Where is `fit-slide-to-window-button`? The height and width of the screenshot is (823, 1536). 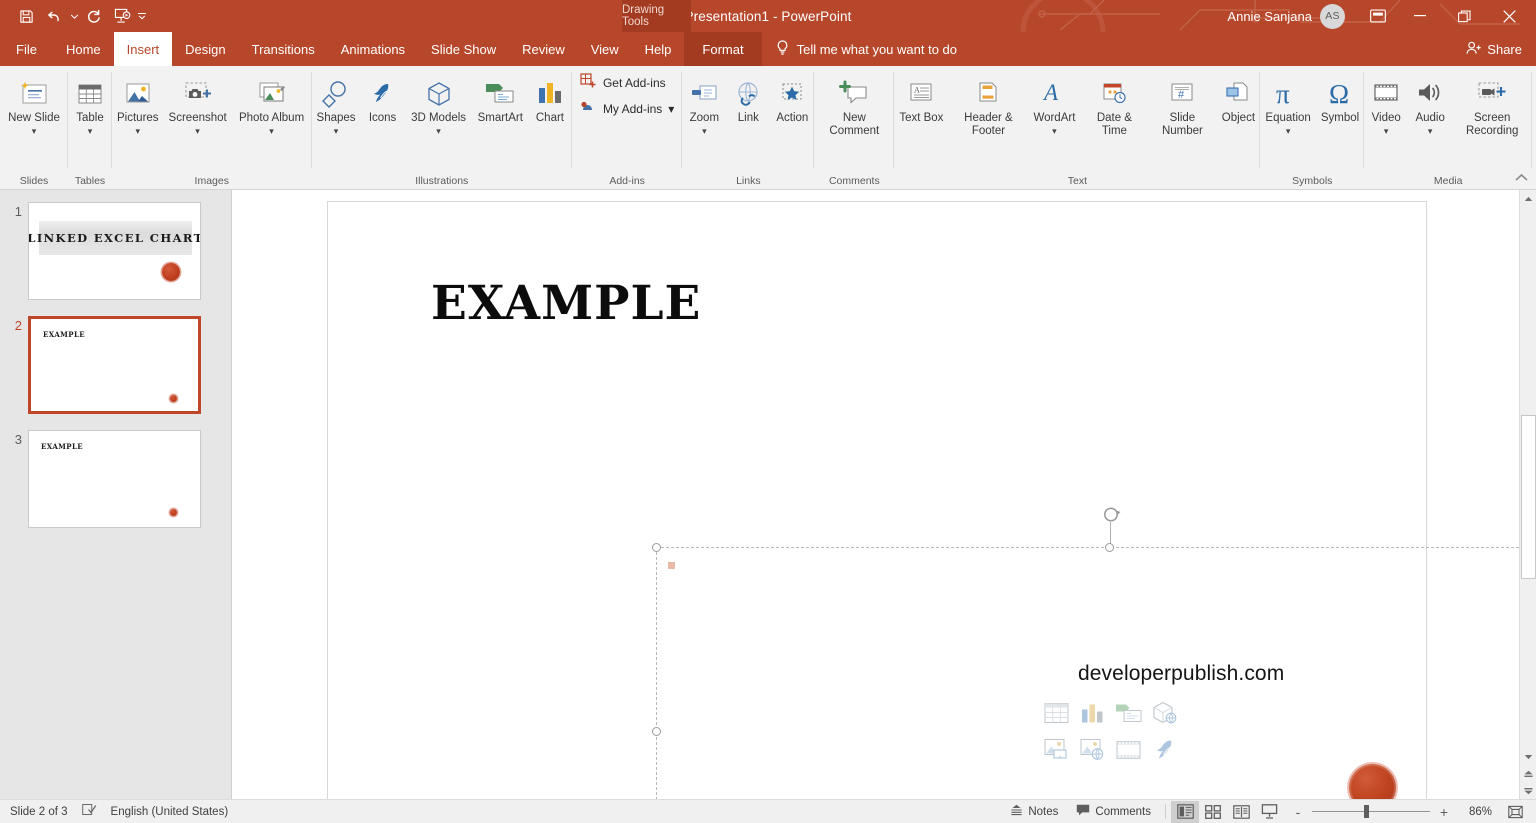
fit-slide-to-window-button is located at coordinates (1515, 812).